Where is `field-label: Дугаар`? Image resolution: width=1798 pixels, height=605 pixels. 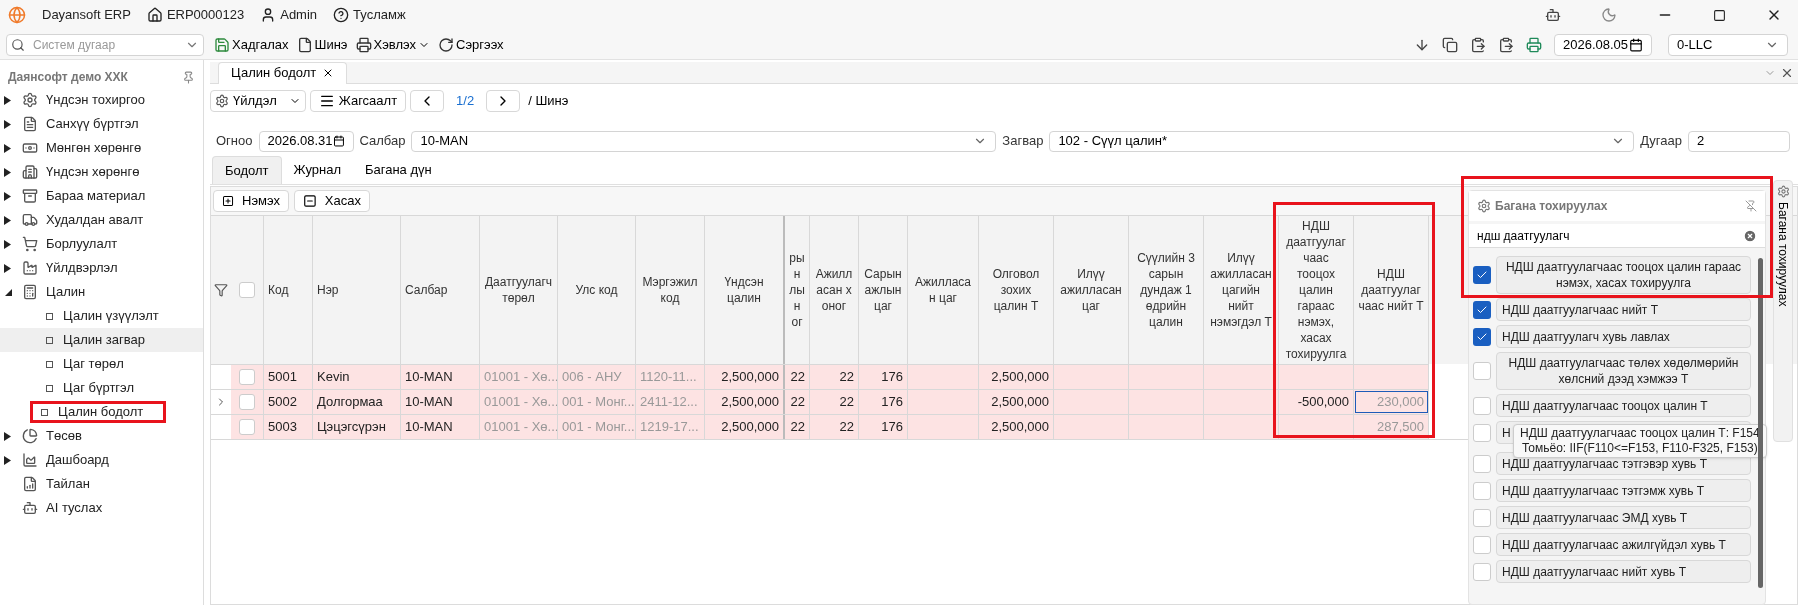
field-label: Дугаар is located at coordinates (1661, 141).